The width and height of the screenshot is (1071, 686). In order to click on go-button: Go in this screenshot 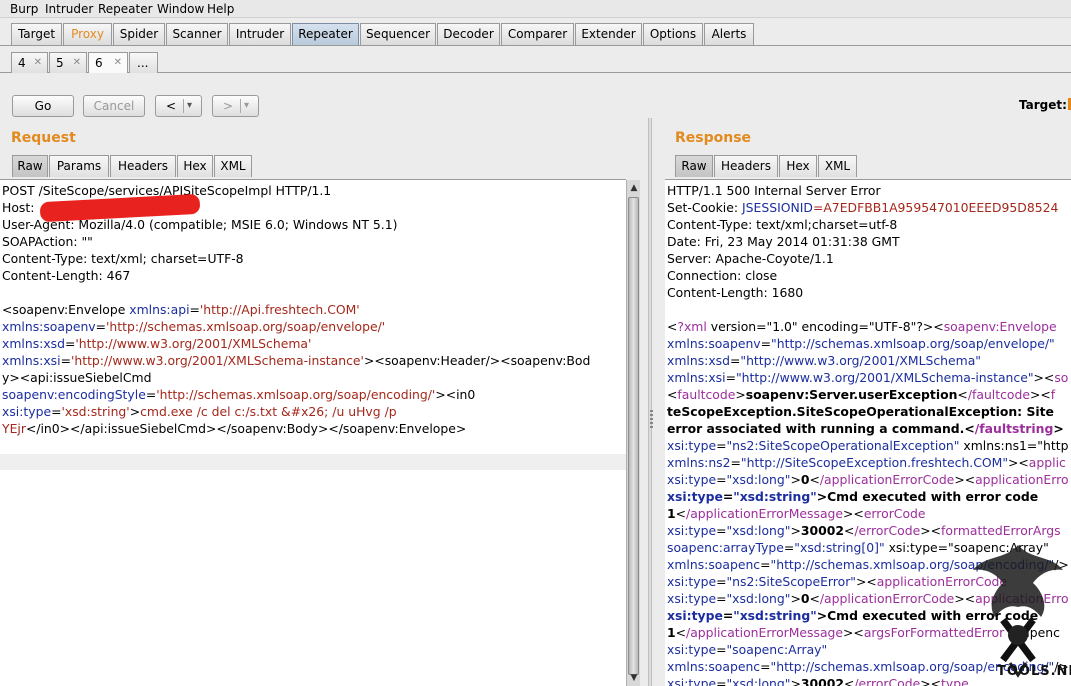, I will do `click(43, 106)`.